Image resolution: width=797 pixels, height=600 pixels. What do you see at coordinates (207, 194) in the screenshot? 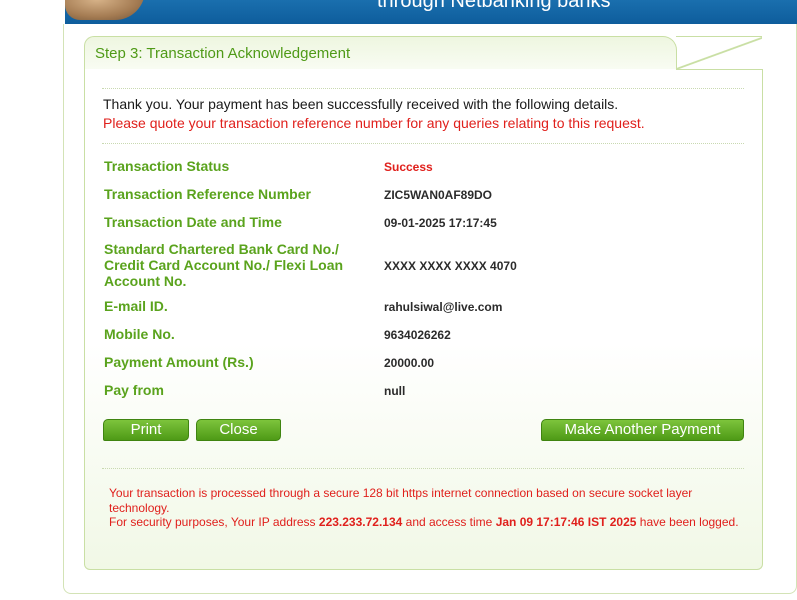
I see `detail-label-reference-number: Transaction Reference Number` at bounding box center [207, 194].